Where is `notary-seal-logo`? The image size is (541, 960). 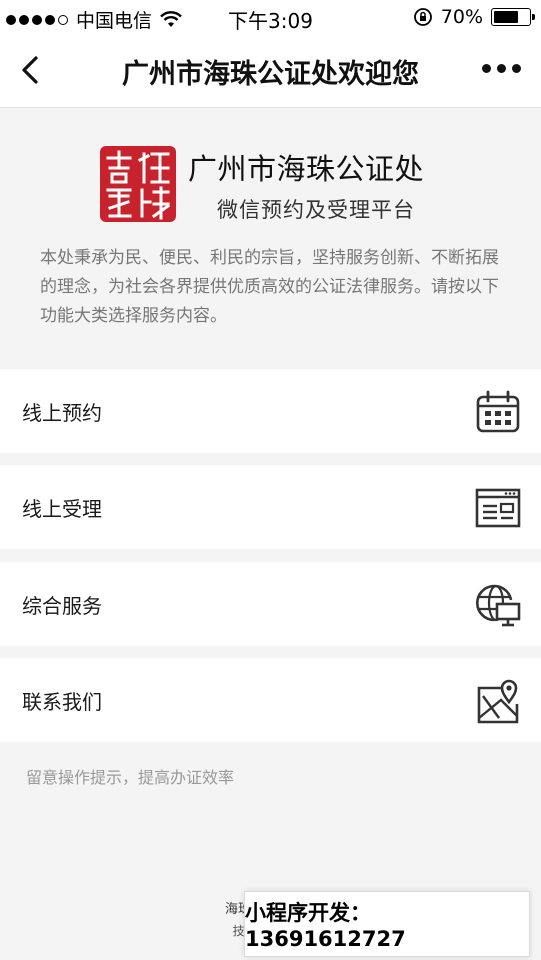 notary-seal-logo is located at coordinates (138, 184).